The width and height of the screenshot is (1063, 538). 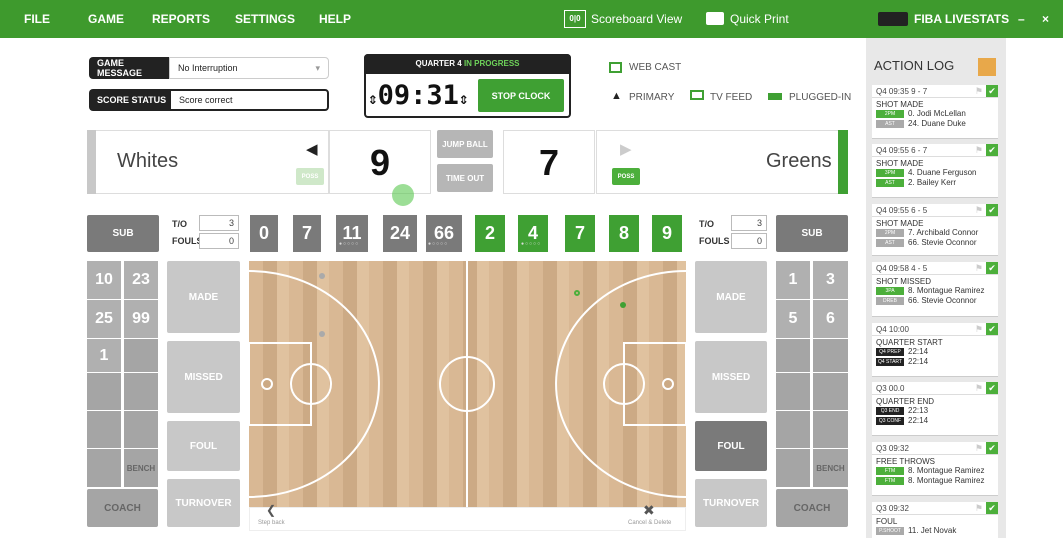 I want to click on step-back-label: Step back, so click(x=271, y=523).